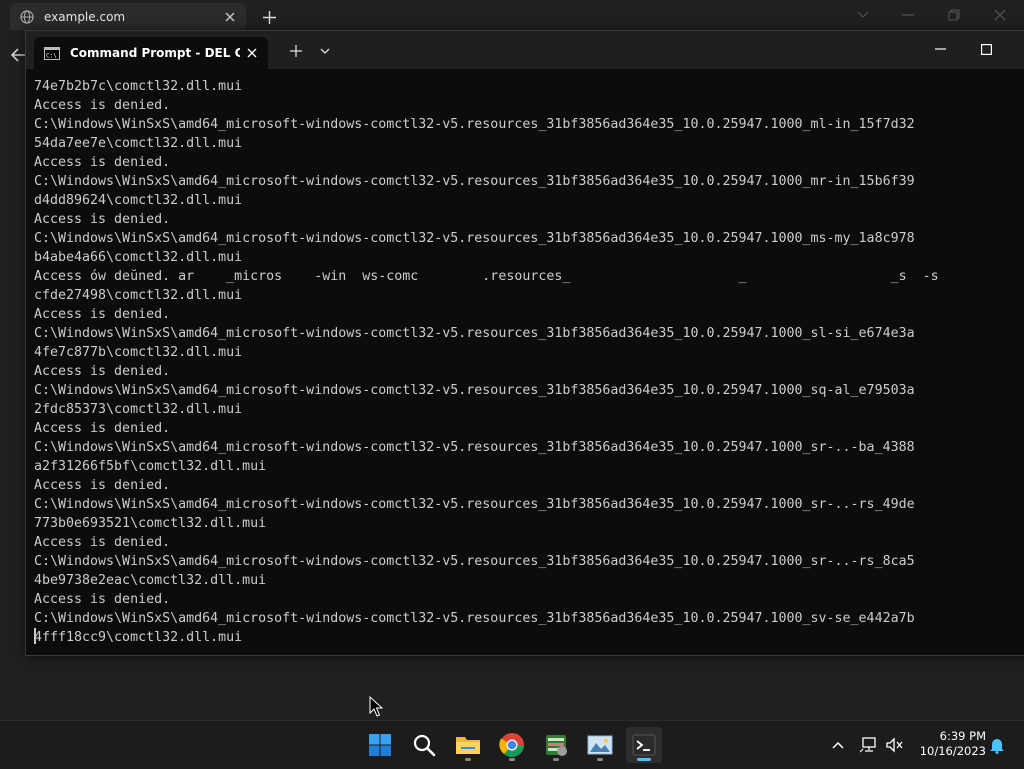  I want to click on maximize-icon, so click(986, 49).